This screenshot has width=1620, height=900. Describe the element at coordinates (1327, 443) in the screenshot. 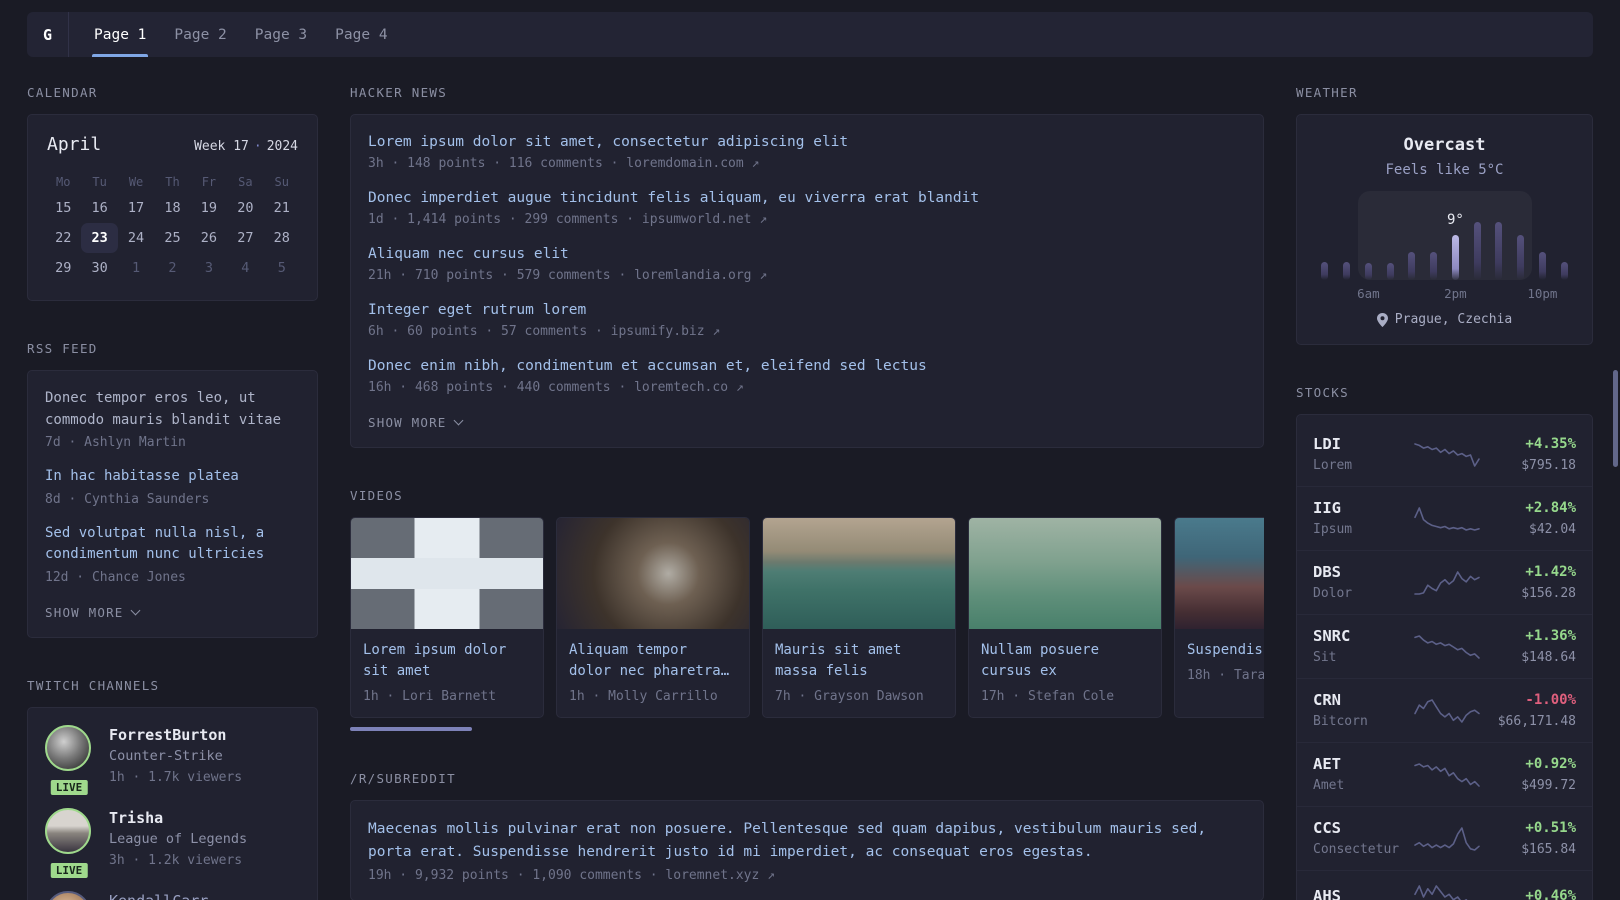

I see `stock-symbol: LDI` at that location.